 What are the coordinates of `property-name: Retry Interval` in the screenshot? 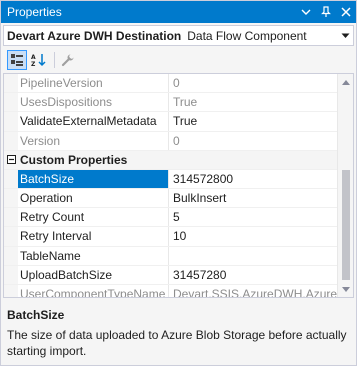 It's located at (93, 236).